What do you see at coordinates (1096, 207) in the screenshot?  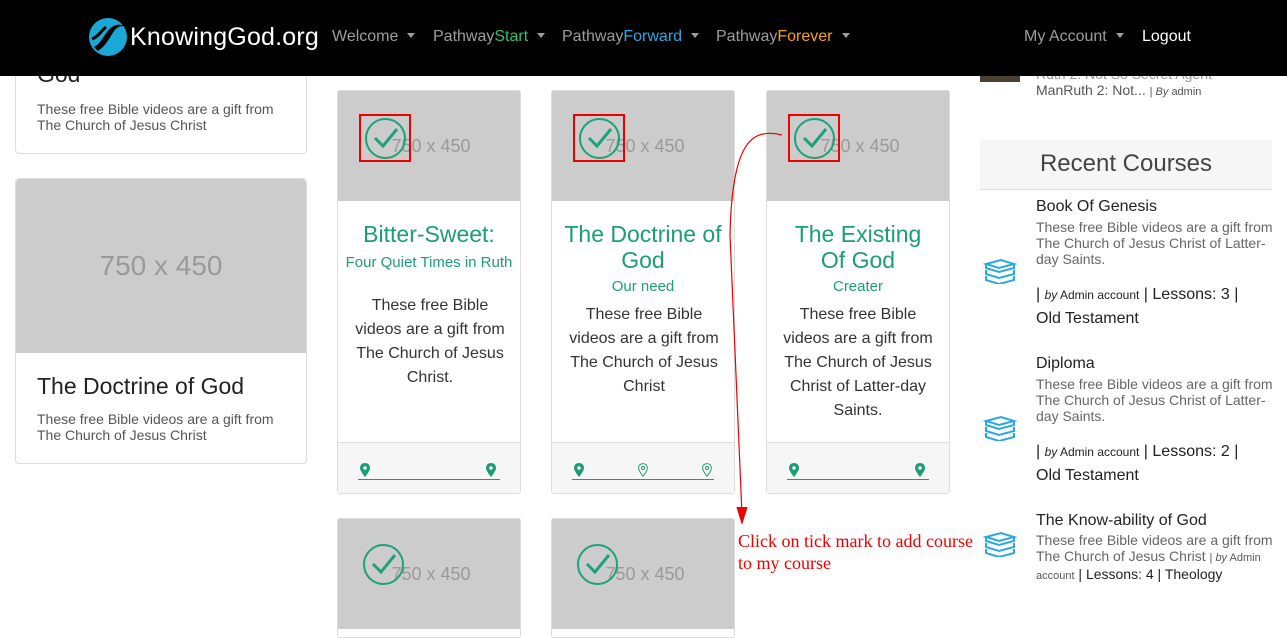 I see `recent-course-title: Book Of Genesis` at bounding box center [1096, 207].